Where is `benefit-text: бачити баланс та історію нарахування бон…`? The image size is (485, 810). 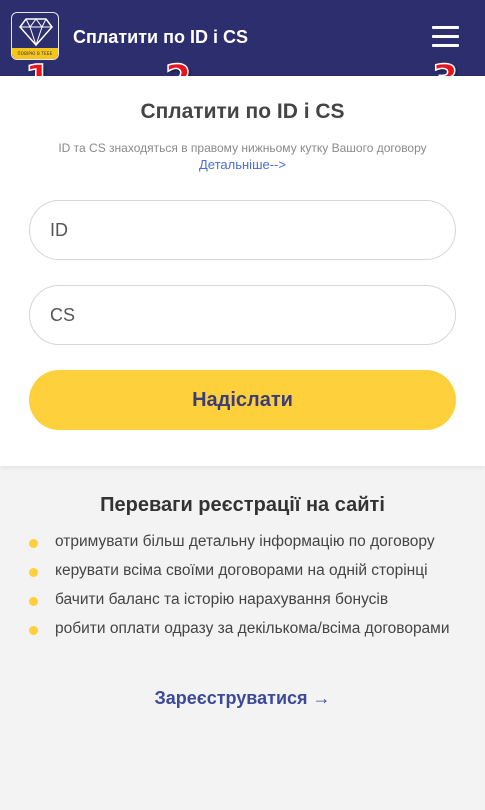 benefit-text: бачити баланс та історію нарахування бон… is located at coordinates (222, 599).